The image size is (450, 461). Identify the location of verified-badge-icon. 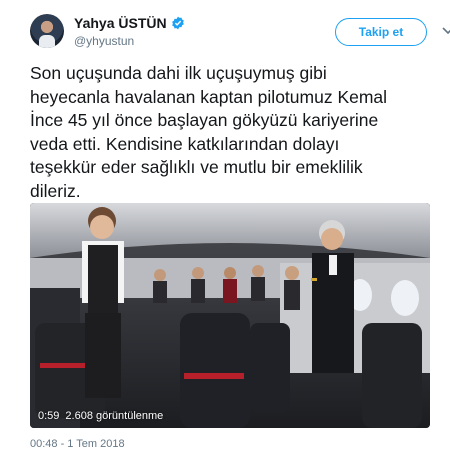
(177, 23).